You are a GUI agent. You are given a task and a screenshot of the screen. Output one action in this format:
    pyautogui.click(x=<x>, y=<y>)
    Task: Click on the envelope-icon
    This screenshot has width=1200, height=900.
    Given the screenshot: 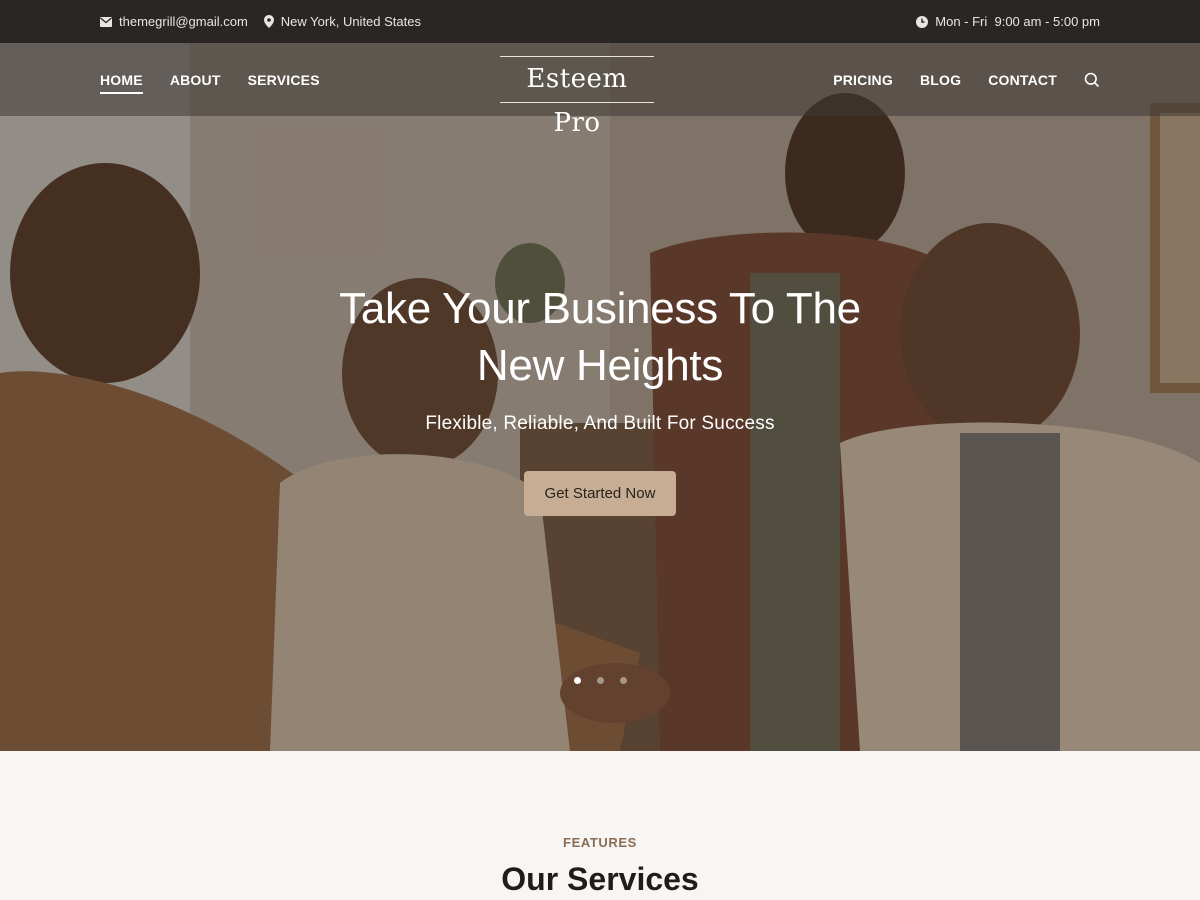 What is the action you would take?
    pyautogui.click(x=106, y=21)
    